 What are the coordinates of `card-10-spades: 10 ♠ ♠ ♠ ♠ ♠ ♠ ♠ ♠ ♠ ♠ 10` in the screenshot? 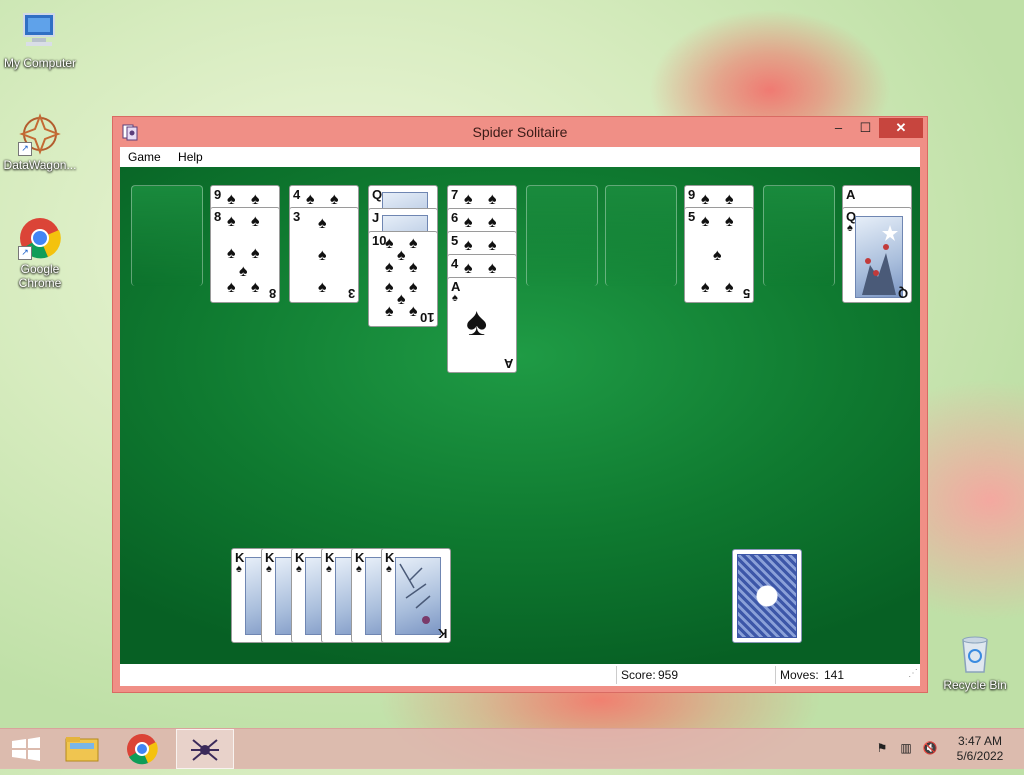 It's located at (403, 279).